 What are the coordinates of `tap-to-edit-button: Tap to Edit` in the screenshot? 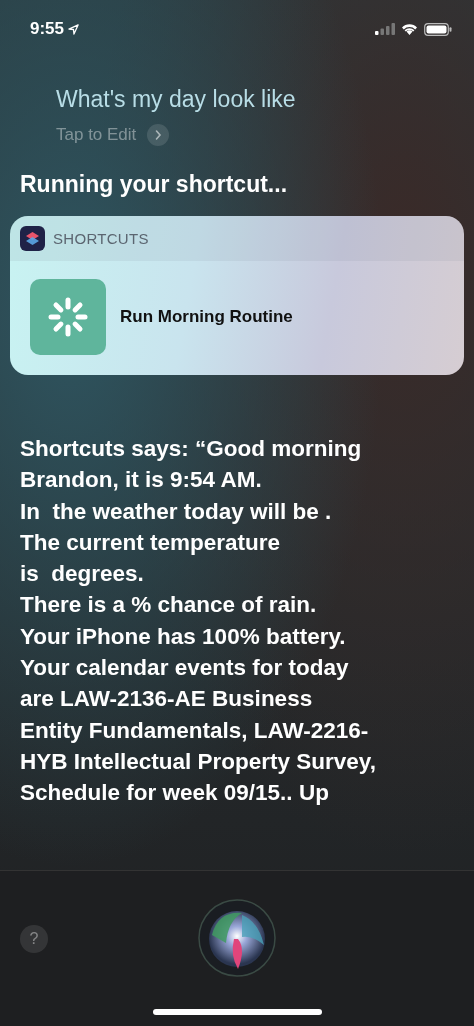 It's located at (113, 135).